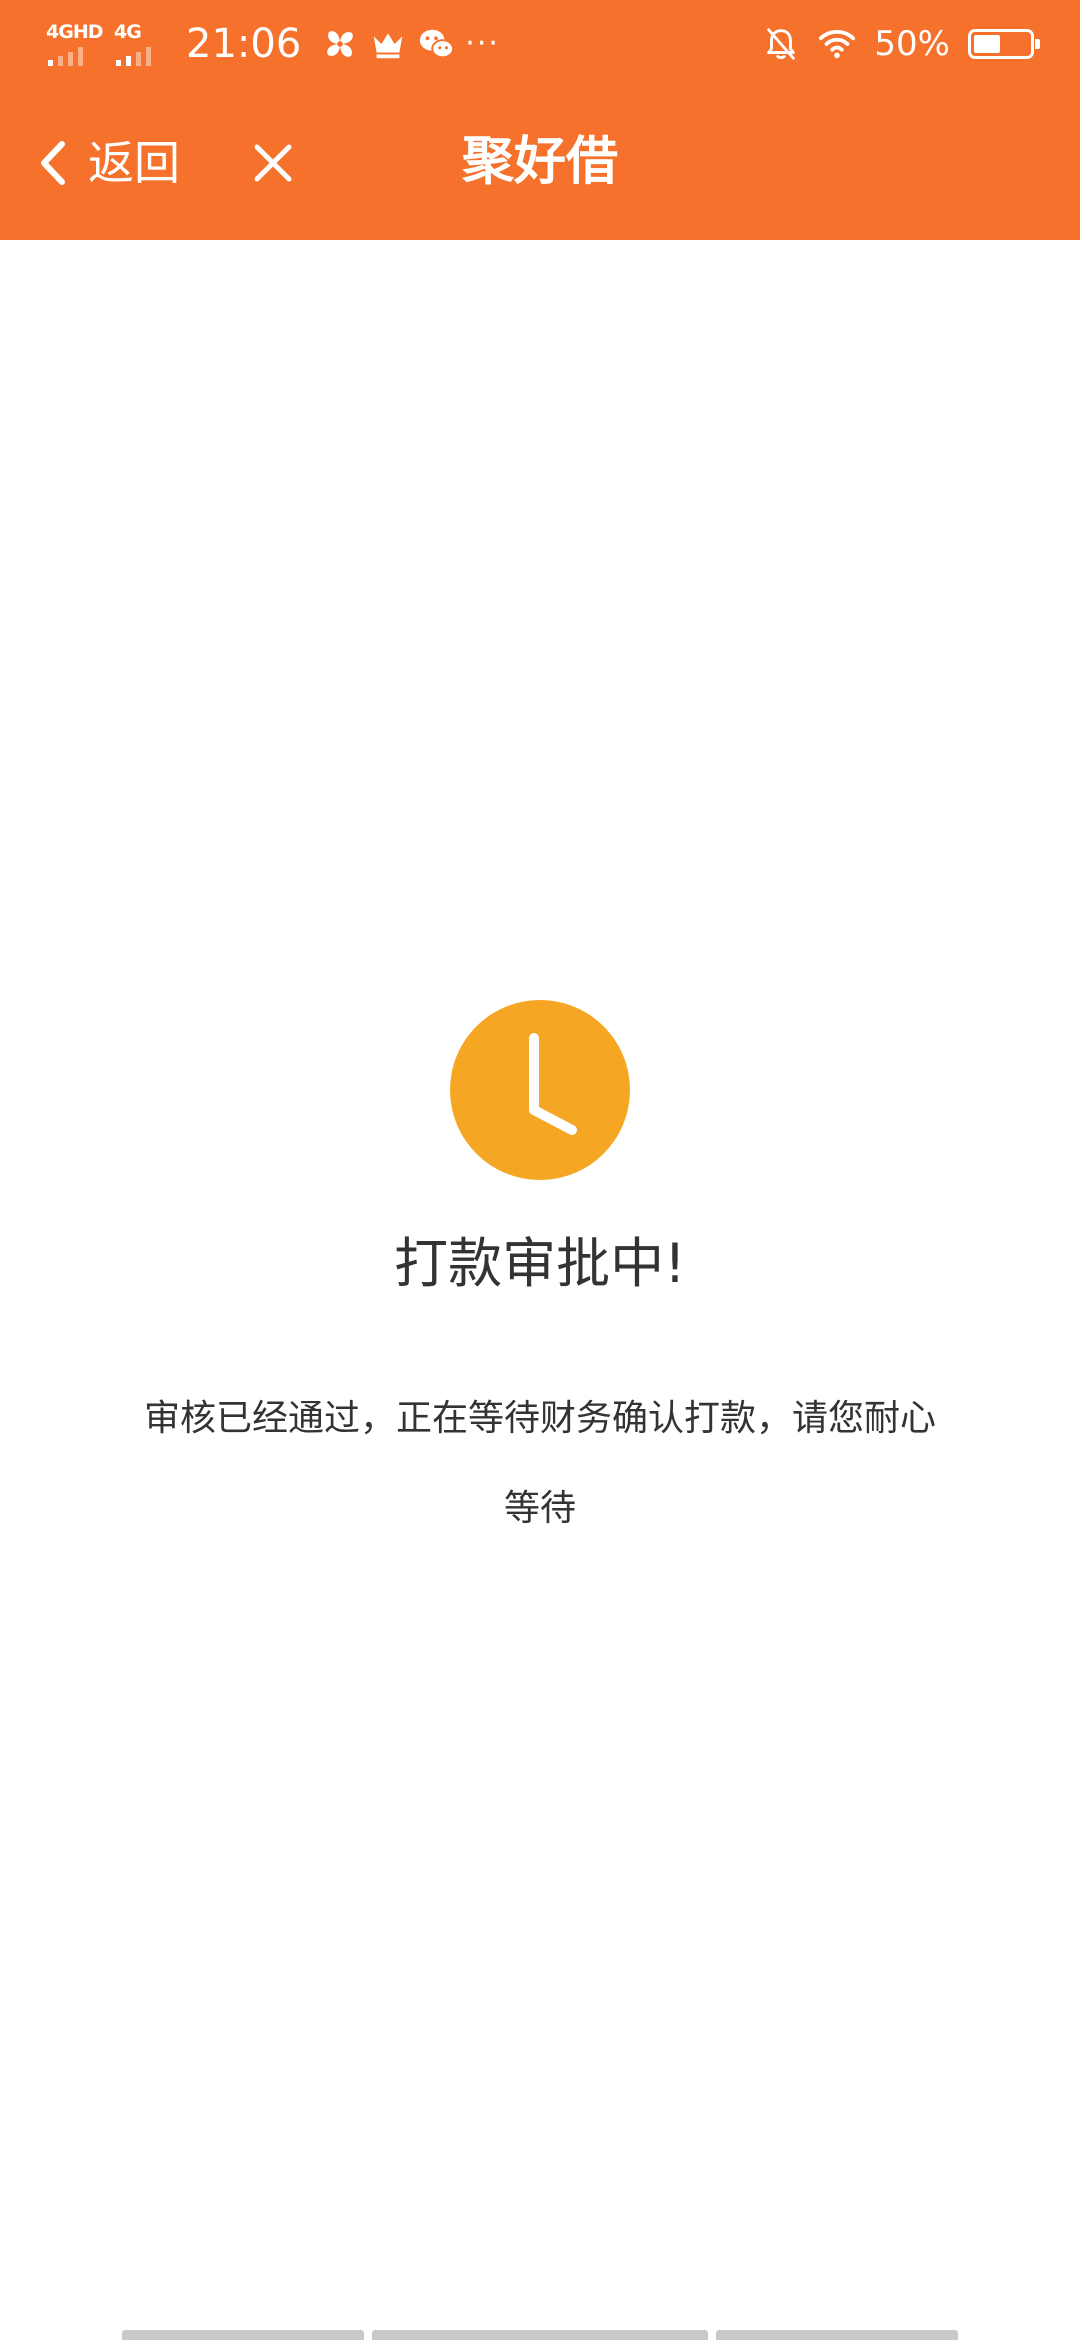 Image resolution: width=1080 pixels, height=2340 pixels. I want to click on close-button, so click(273, 163).